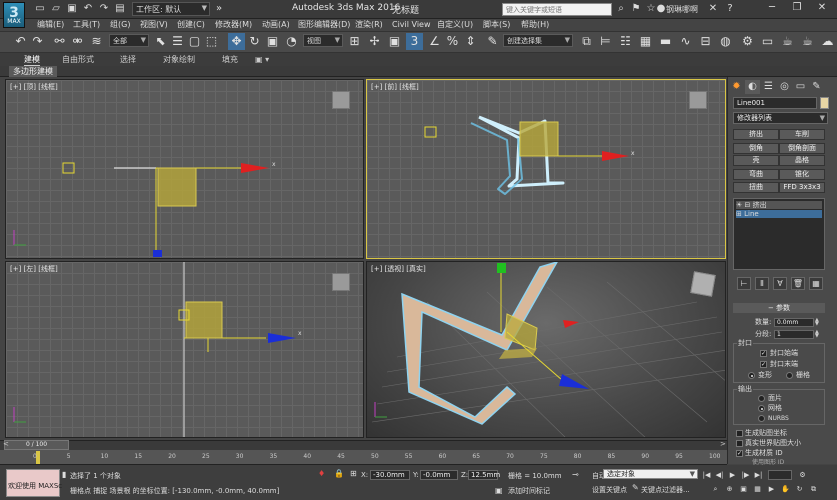 The width and height of the screenshot is (837, 500). Describe the element at coordinates (813, 489) in the screenshot. I see `maximize-viewport-icon: ⧉` at that location.